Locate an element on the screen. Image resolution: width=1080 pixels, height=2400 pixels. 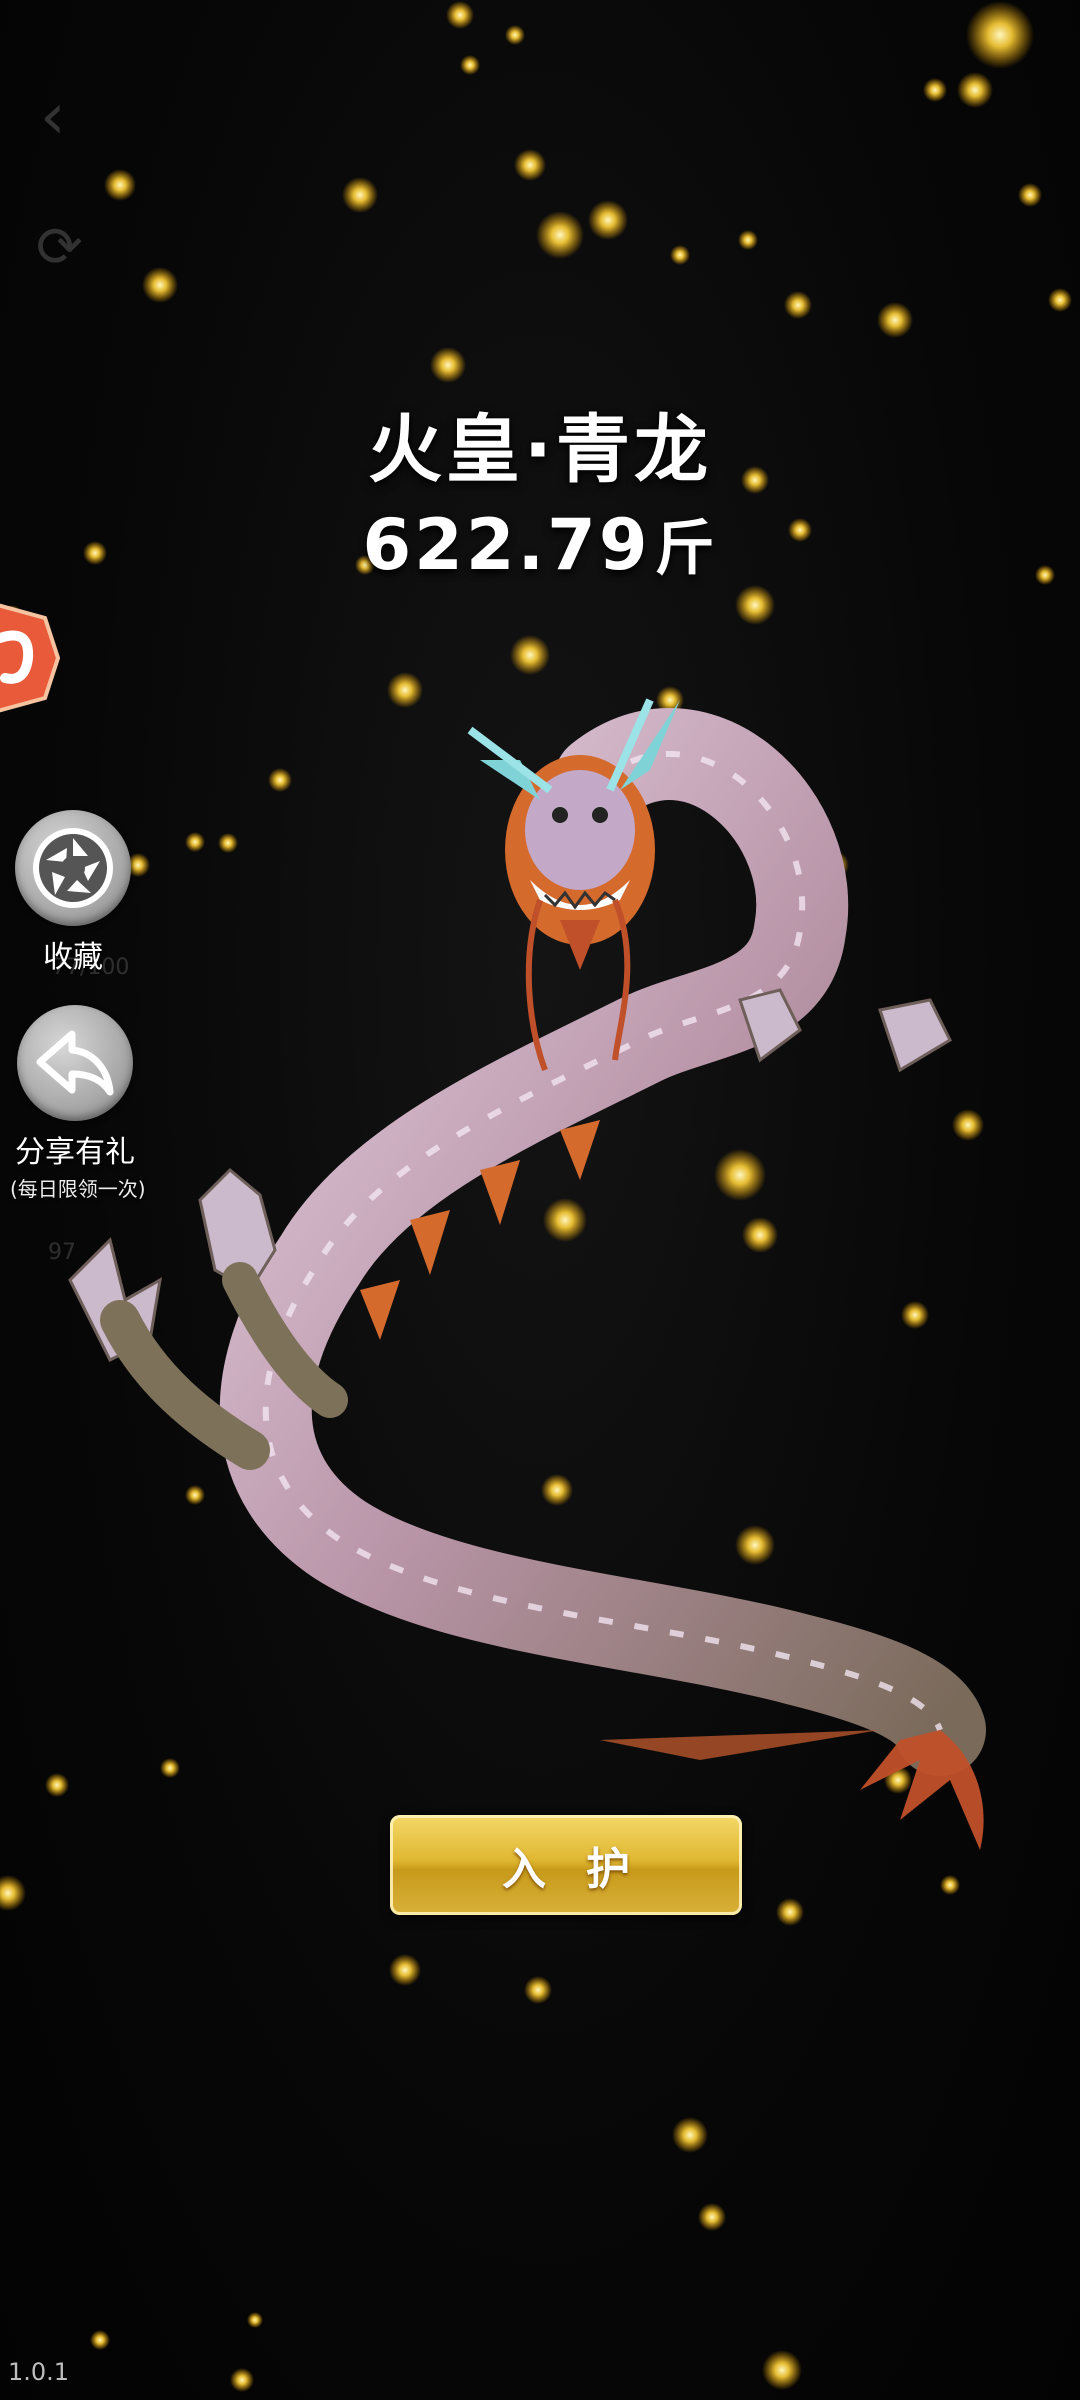
enter-button: 入护 is located at coordinates (566, 1865).